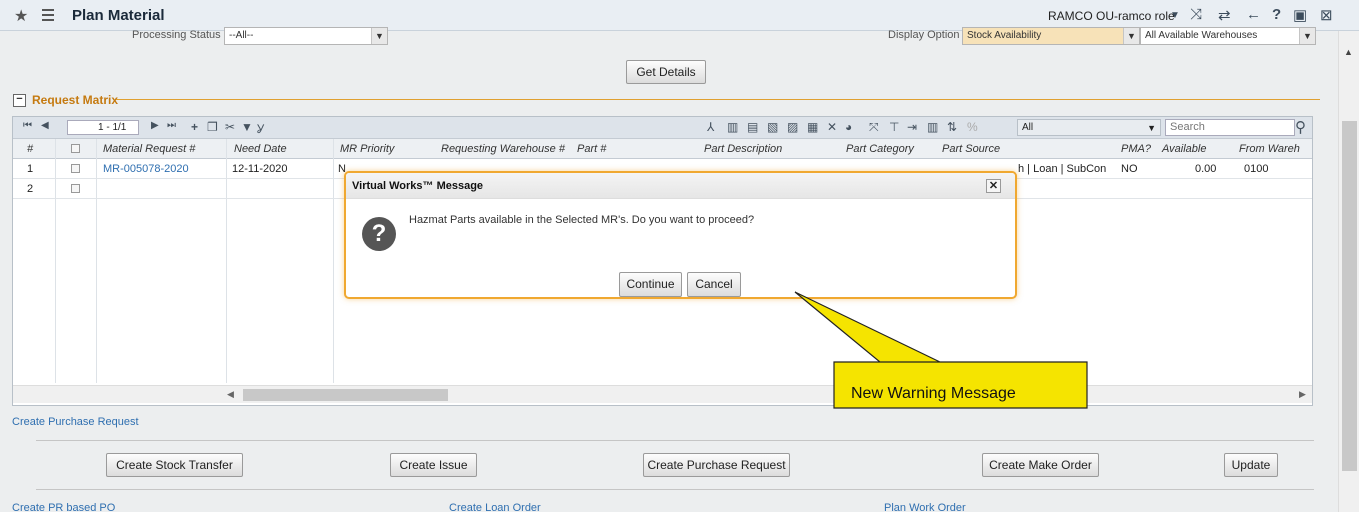 The image size is (1359, 512). What do you see at coordinates (933, 393) in the screenshot?
I see `callout-label: New Warning Message` at bounding box center [933, 393].